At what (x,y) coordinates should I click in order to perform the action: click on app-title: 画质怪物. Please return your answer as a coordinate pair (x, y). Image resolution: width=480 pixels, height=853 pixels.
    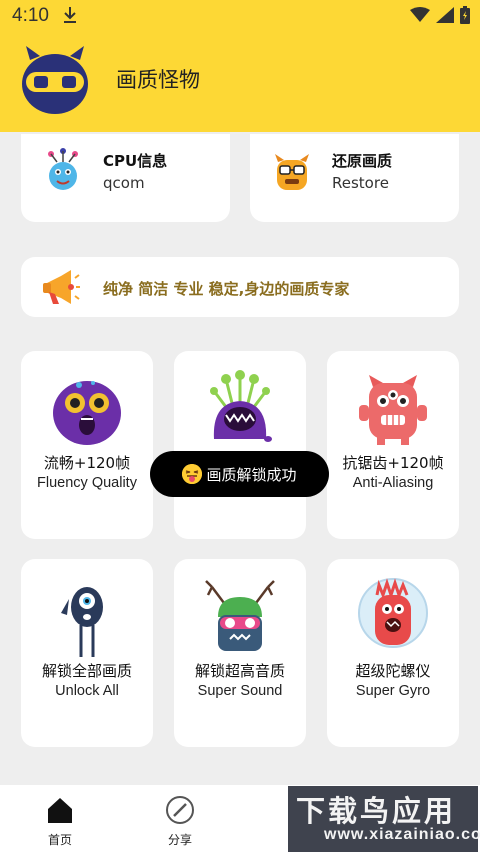
    Looking at the image, I should click on (158, 80).